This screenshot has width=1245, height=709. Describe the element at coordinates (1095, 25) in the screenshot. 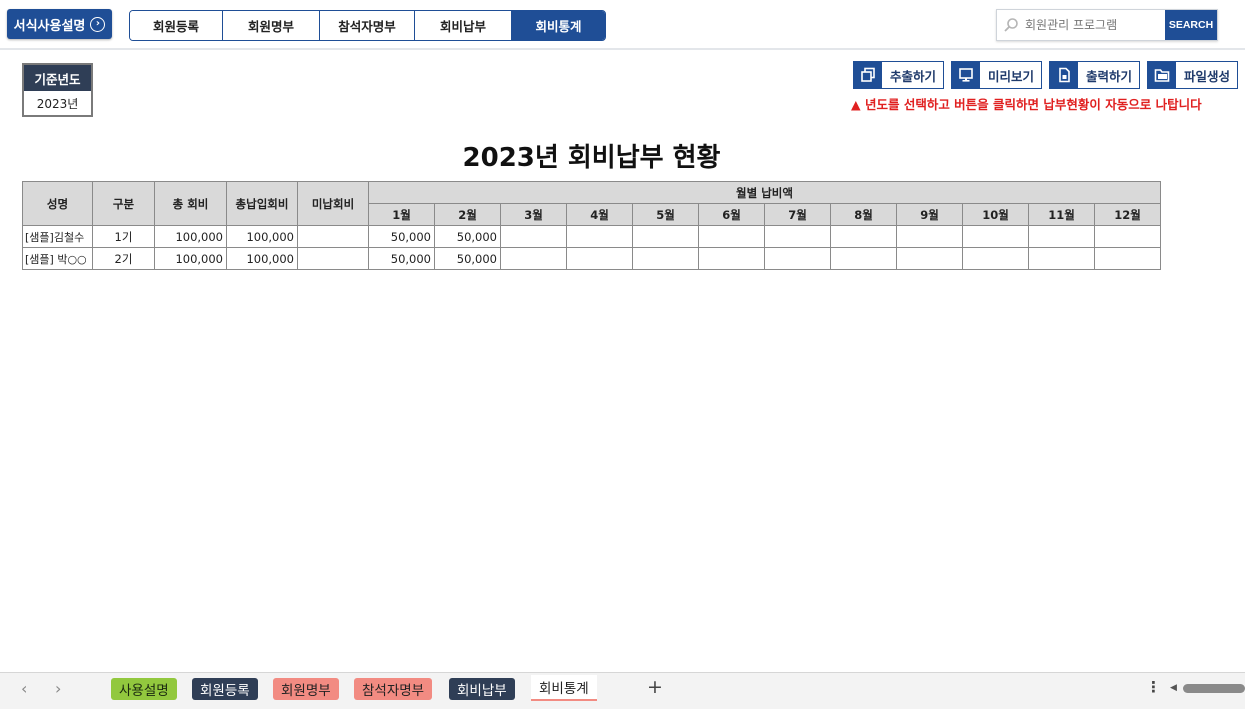

I see `search-input` at that location.